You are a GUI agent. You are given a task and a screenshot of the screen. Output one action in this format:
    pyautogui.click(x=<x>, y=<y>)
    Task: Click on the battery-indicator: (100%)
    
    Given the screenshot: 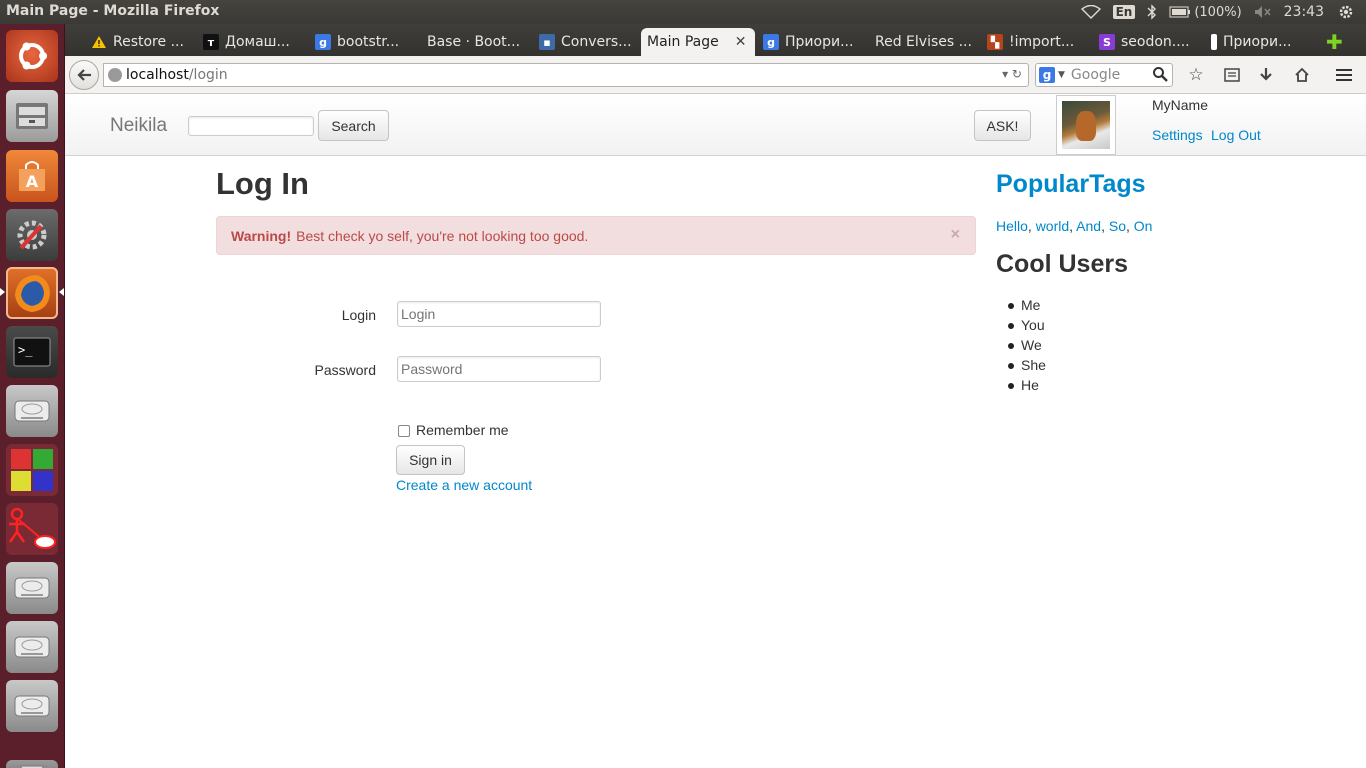 What is the action you would take?
    pyautogui.click(x=1205, y=12)
    